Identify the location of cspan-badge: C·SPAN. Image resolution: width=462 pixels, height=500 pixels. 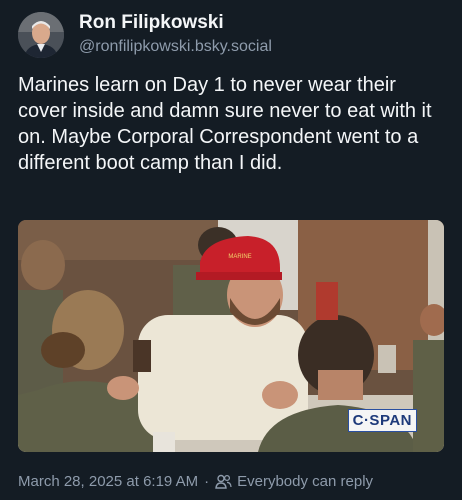
(382, 420).